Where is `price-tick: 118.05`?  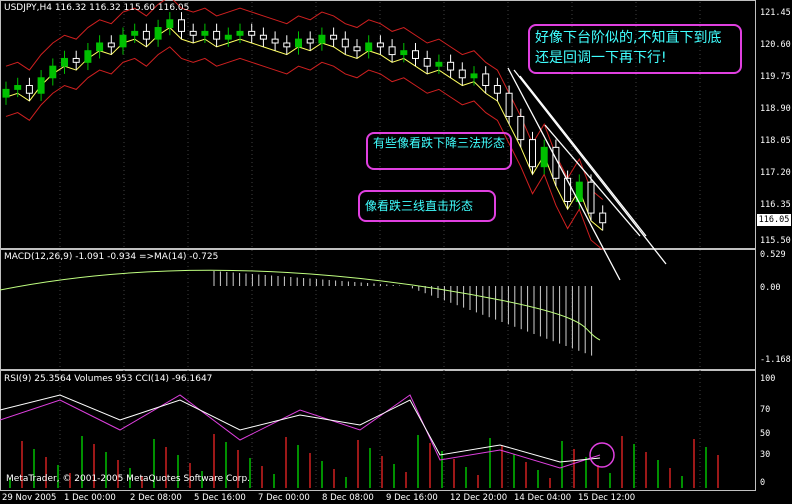
price-tick: 118.05 is located at coordinates (775, 141).